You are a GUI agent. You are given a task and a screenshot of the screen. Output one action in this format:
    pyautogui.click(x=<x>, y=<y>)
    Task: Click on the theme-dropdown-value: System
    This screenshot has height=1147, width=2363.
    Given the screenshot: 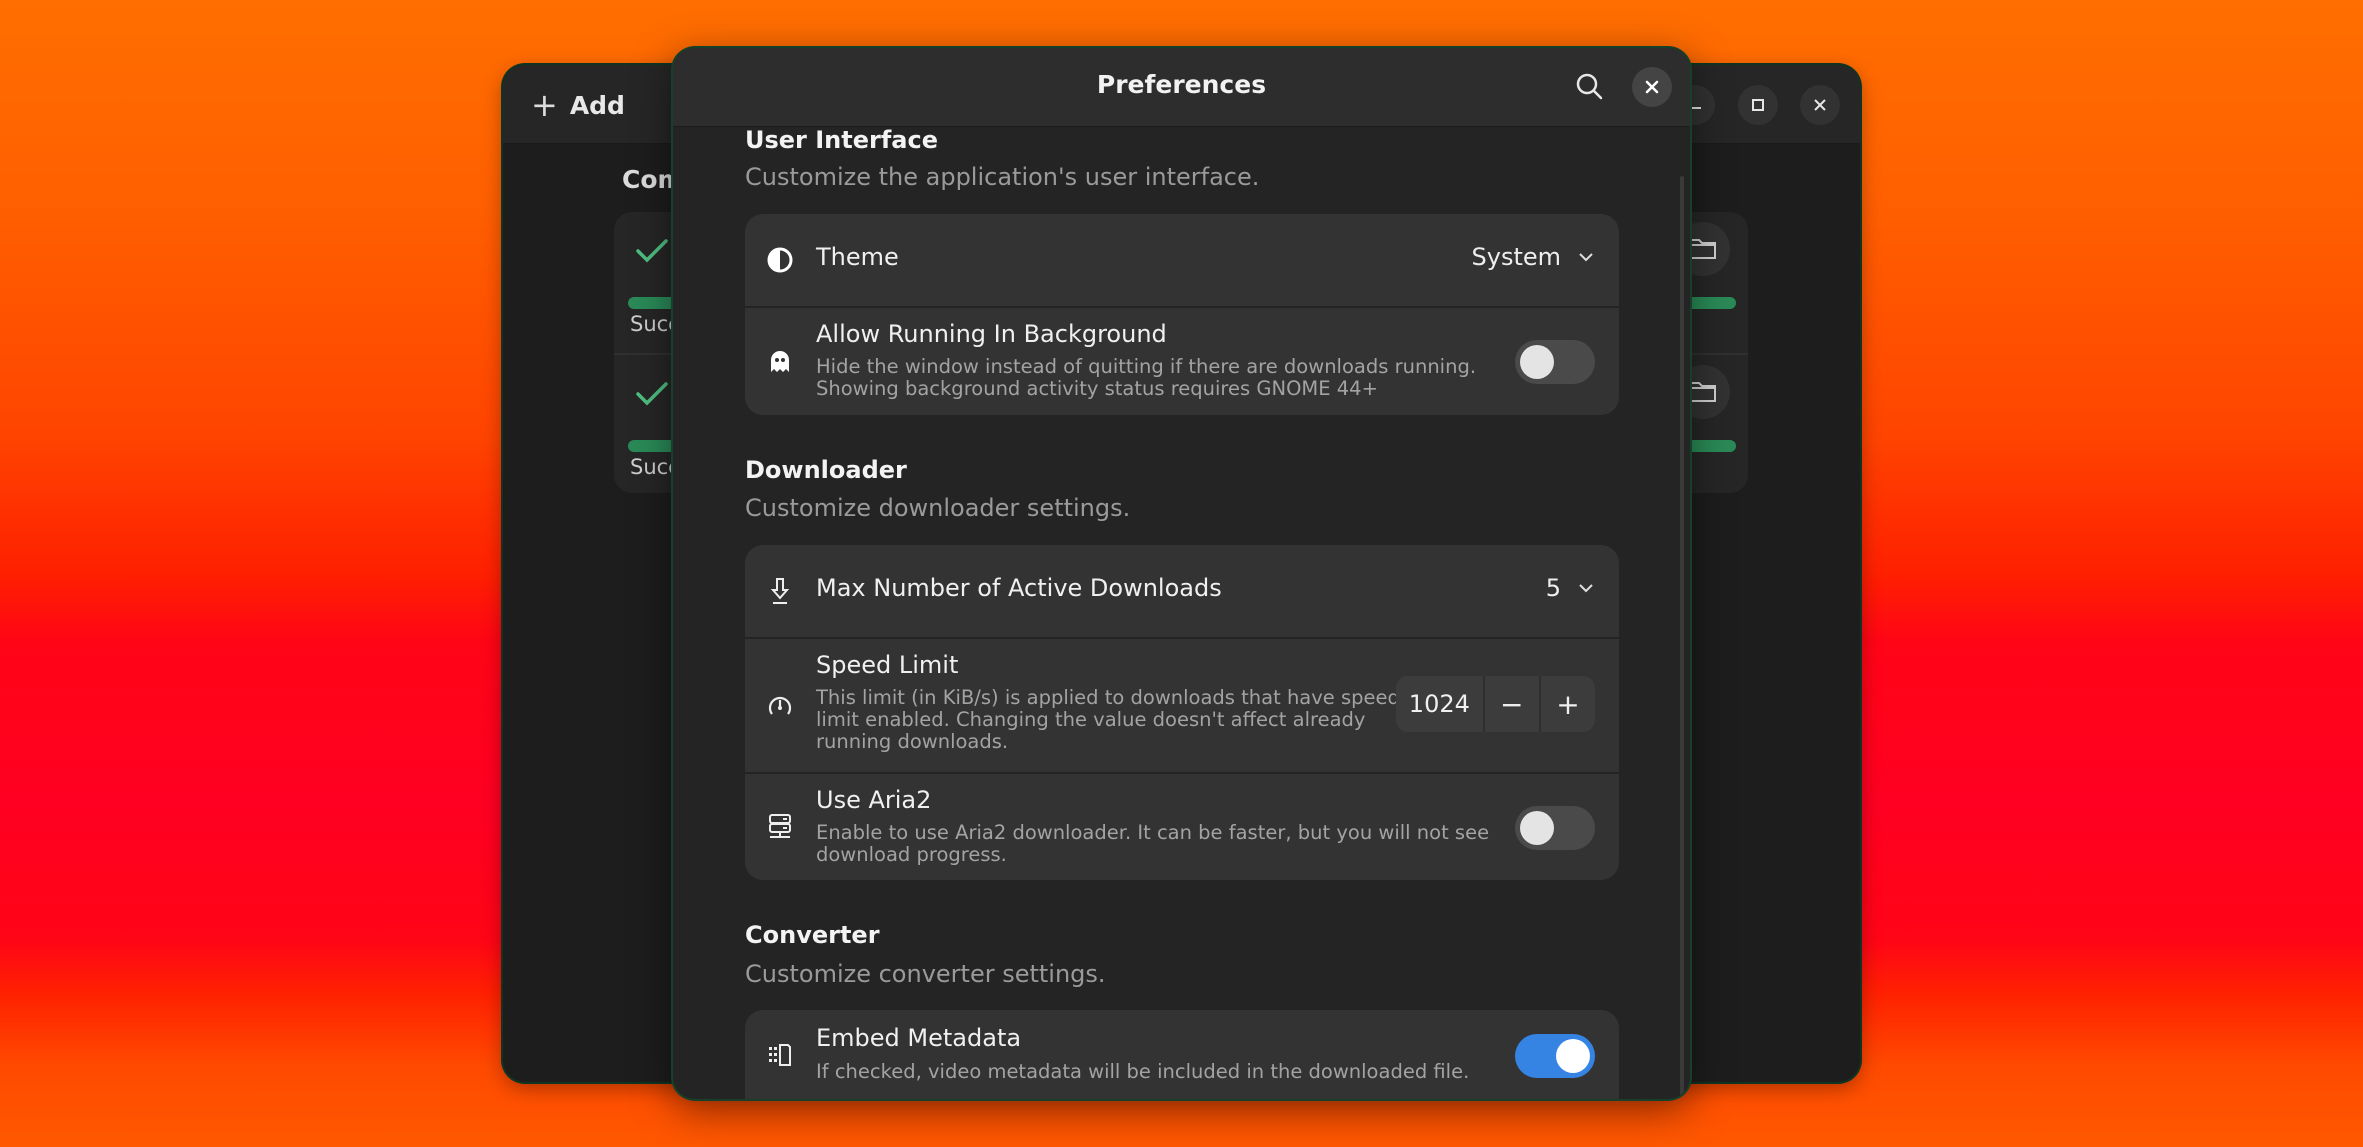 What is the action you would take?
    pyautogui.click(x=1516, y=257)
    